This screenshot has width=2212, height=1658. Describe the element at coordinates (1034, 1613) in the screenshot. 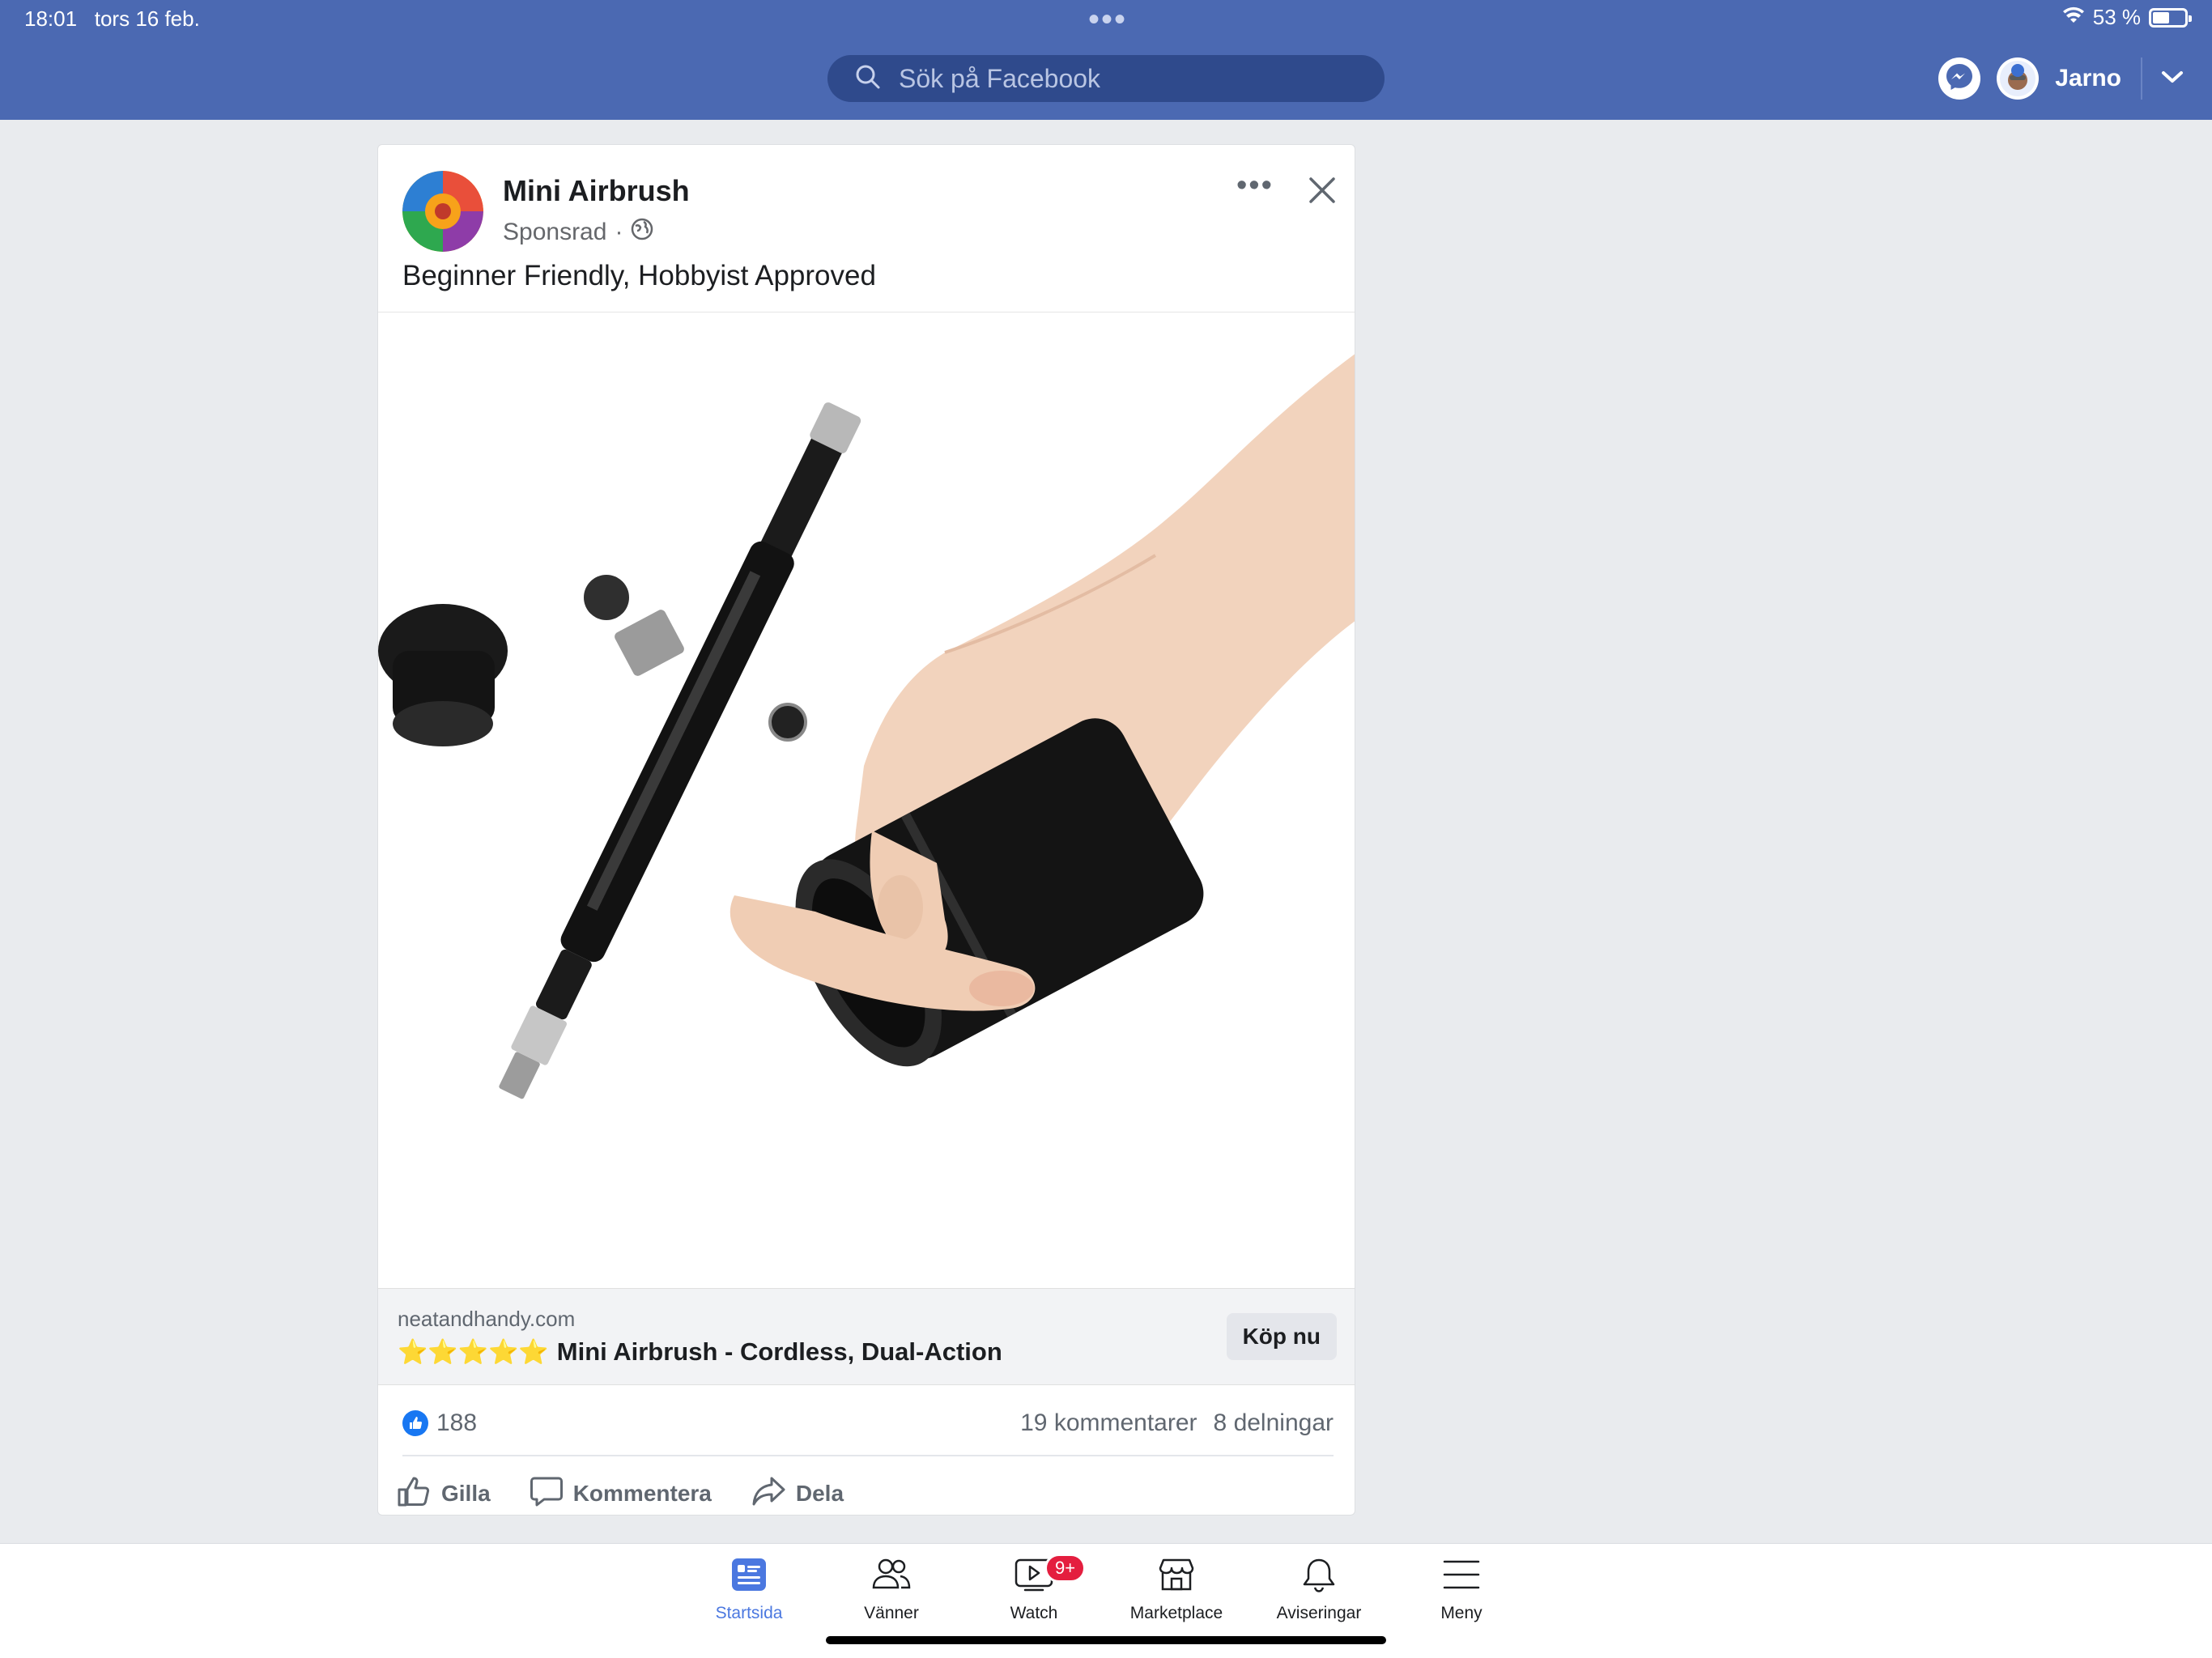

I see `tab-label: Watch` at that location.